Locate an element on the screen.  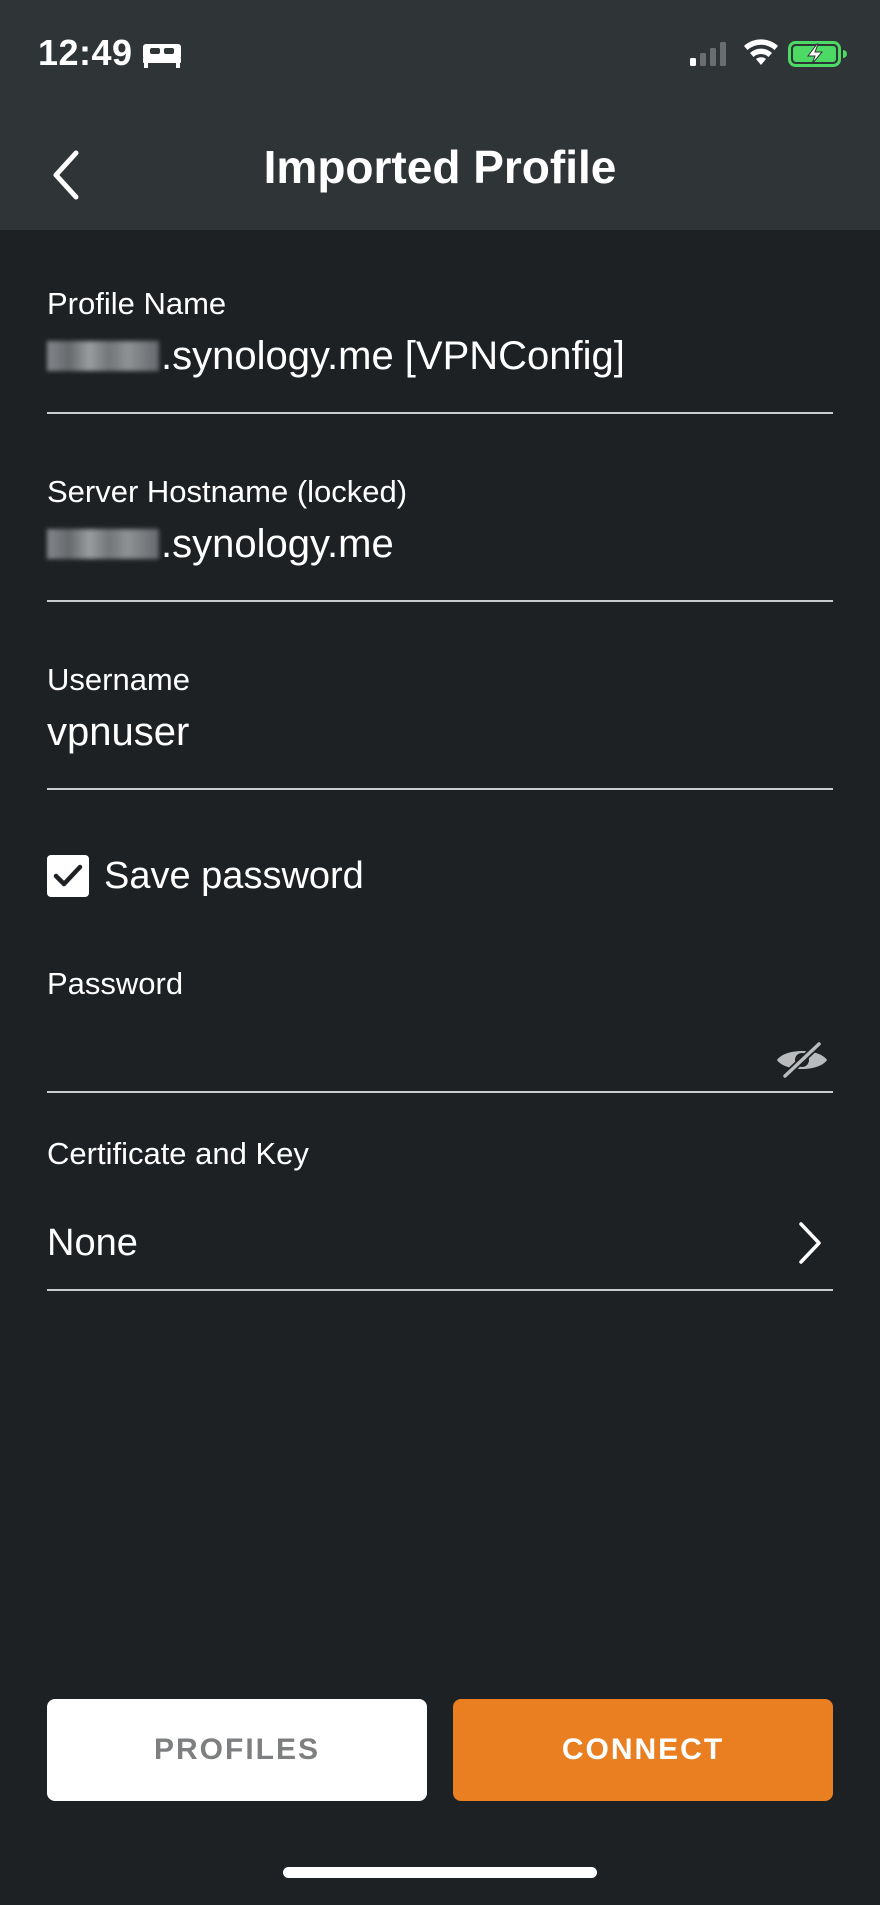
server-hostname-value: .synology.me is located at coordinates (440, 544).